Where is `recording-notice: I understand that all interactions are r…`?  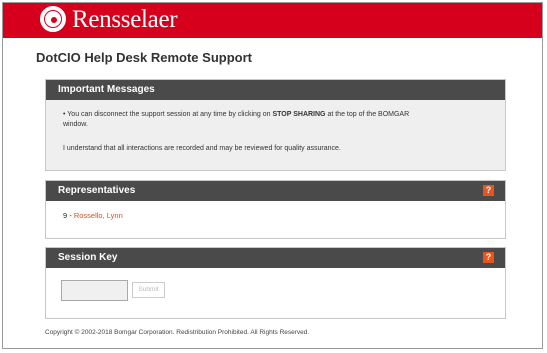
recording-notice: I understand that all interactions are r… is located at coordinates (202, 148).